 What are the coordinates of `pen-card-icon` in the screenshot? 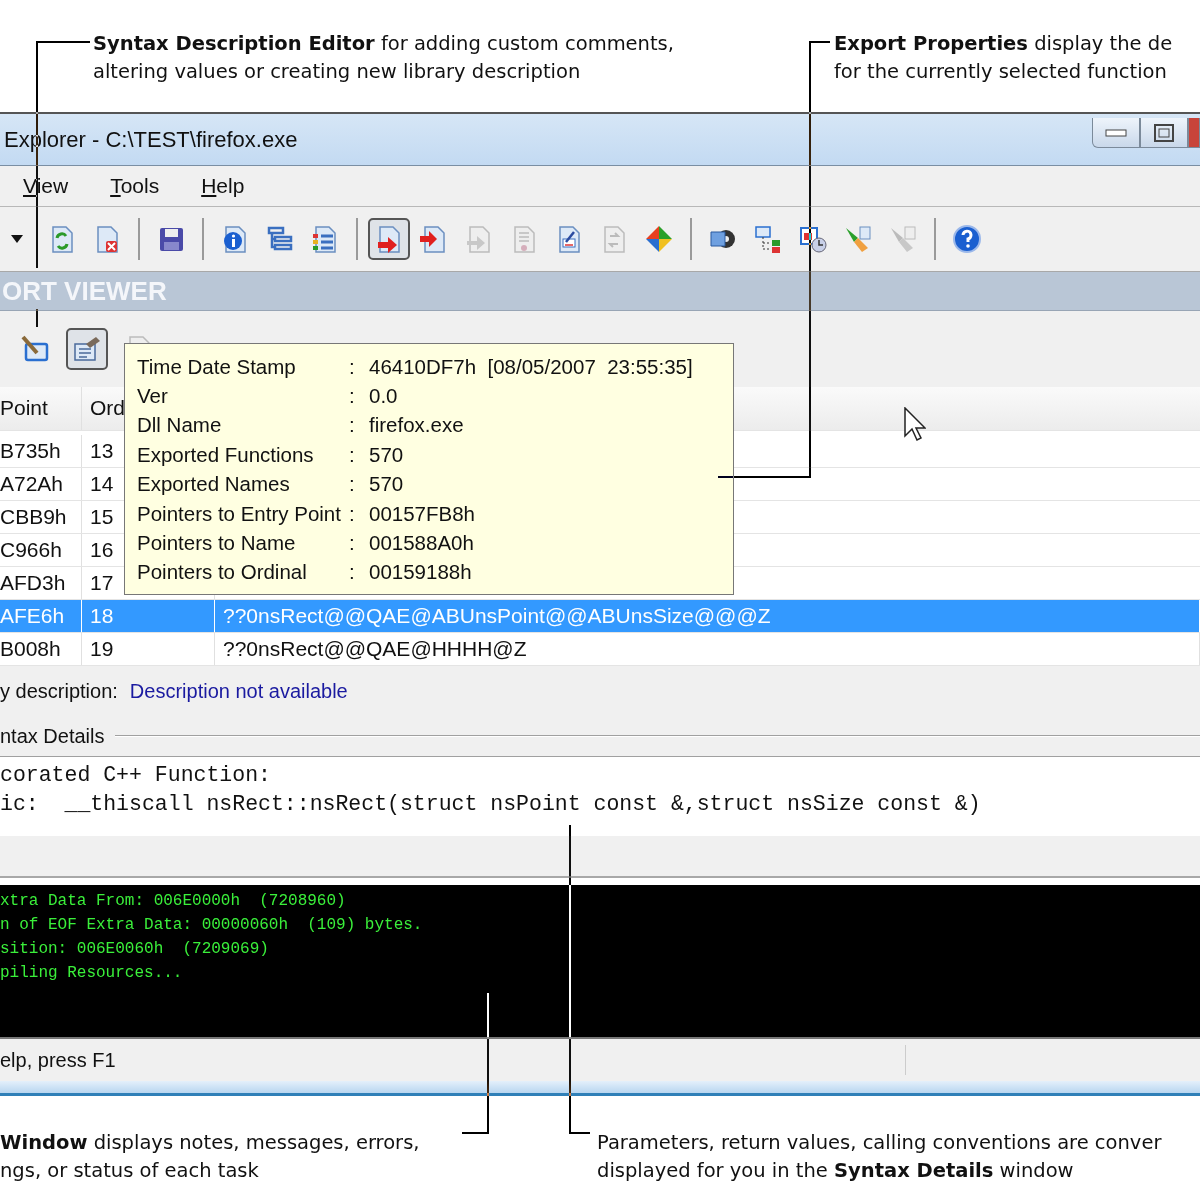 It's located at (35, 349).